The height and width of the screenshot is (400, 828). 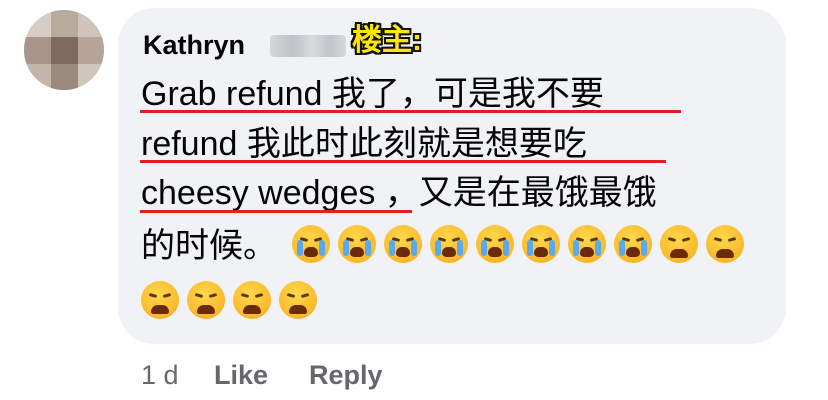 What do you see at coordinates (241, 375) in the screenshot?
I see `like-button: Like` at bounding box center [241, 375].